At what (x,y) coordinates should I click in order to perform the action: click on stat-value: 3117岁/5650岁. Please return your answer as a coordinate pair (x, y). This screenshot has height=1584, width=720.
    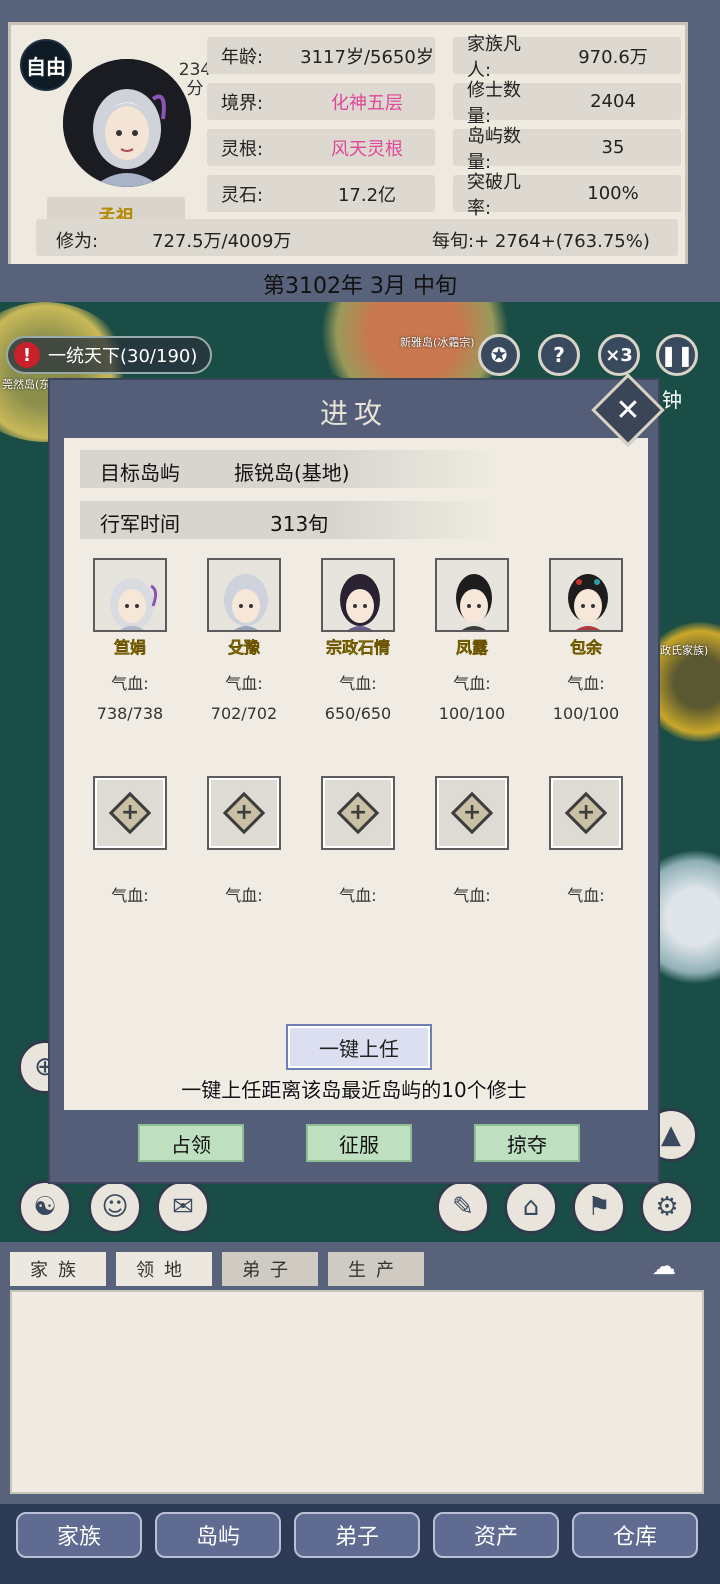
    Looking at the image, I should click on (367, 57).